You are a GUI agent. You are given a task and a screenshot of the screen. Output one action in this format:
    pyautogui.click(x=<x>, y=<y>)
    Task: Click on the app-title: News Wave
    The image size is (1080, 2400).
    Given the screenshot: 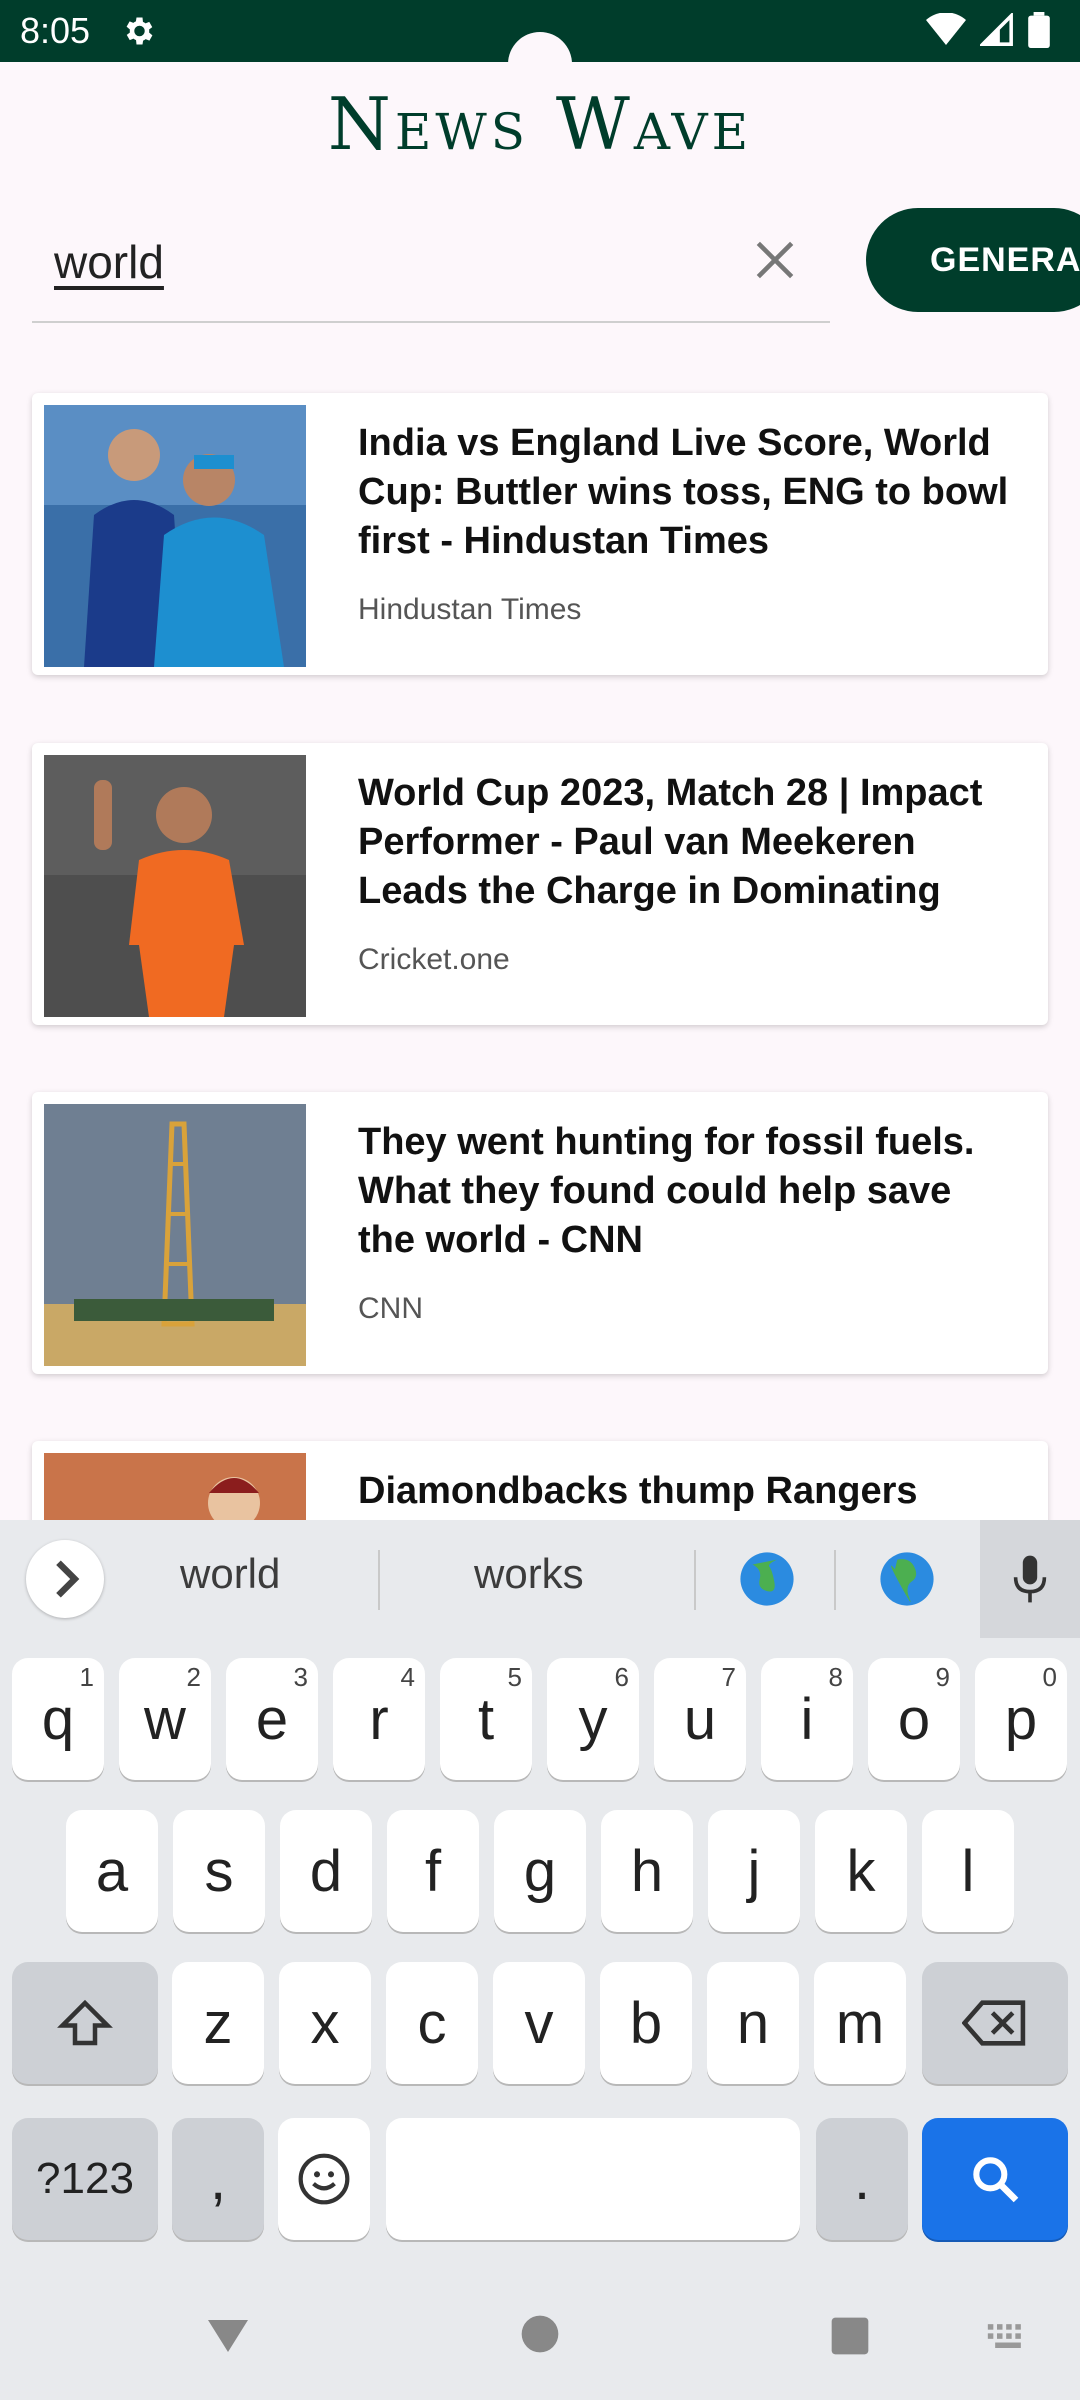 What is the action you would take?
    pyautogui.click(x=540, y=124)
    